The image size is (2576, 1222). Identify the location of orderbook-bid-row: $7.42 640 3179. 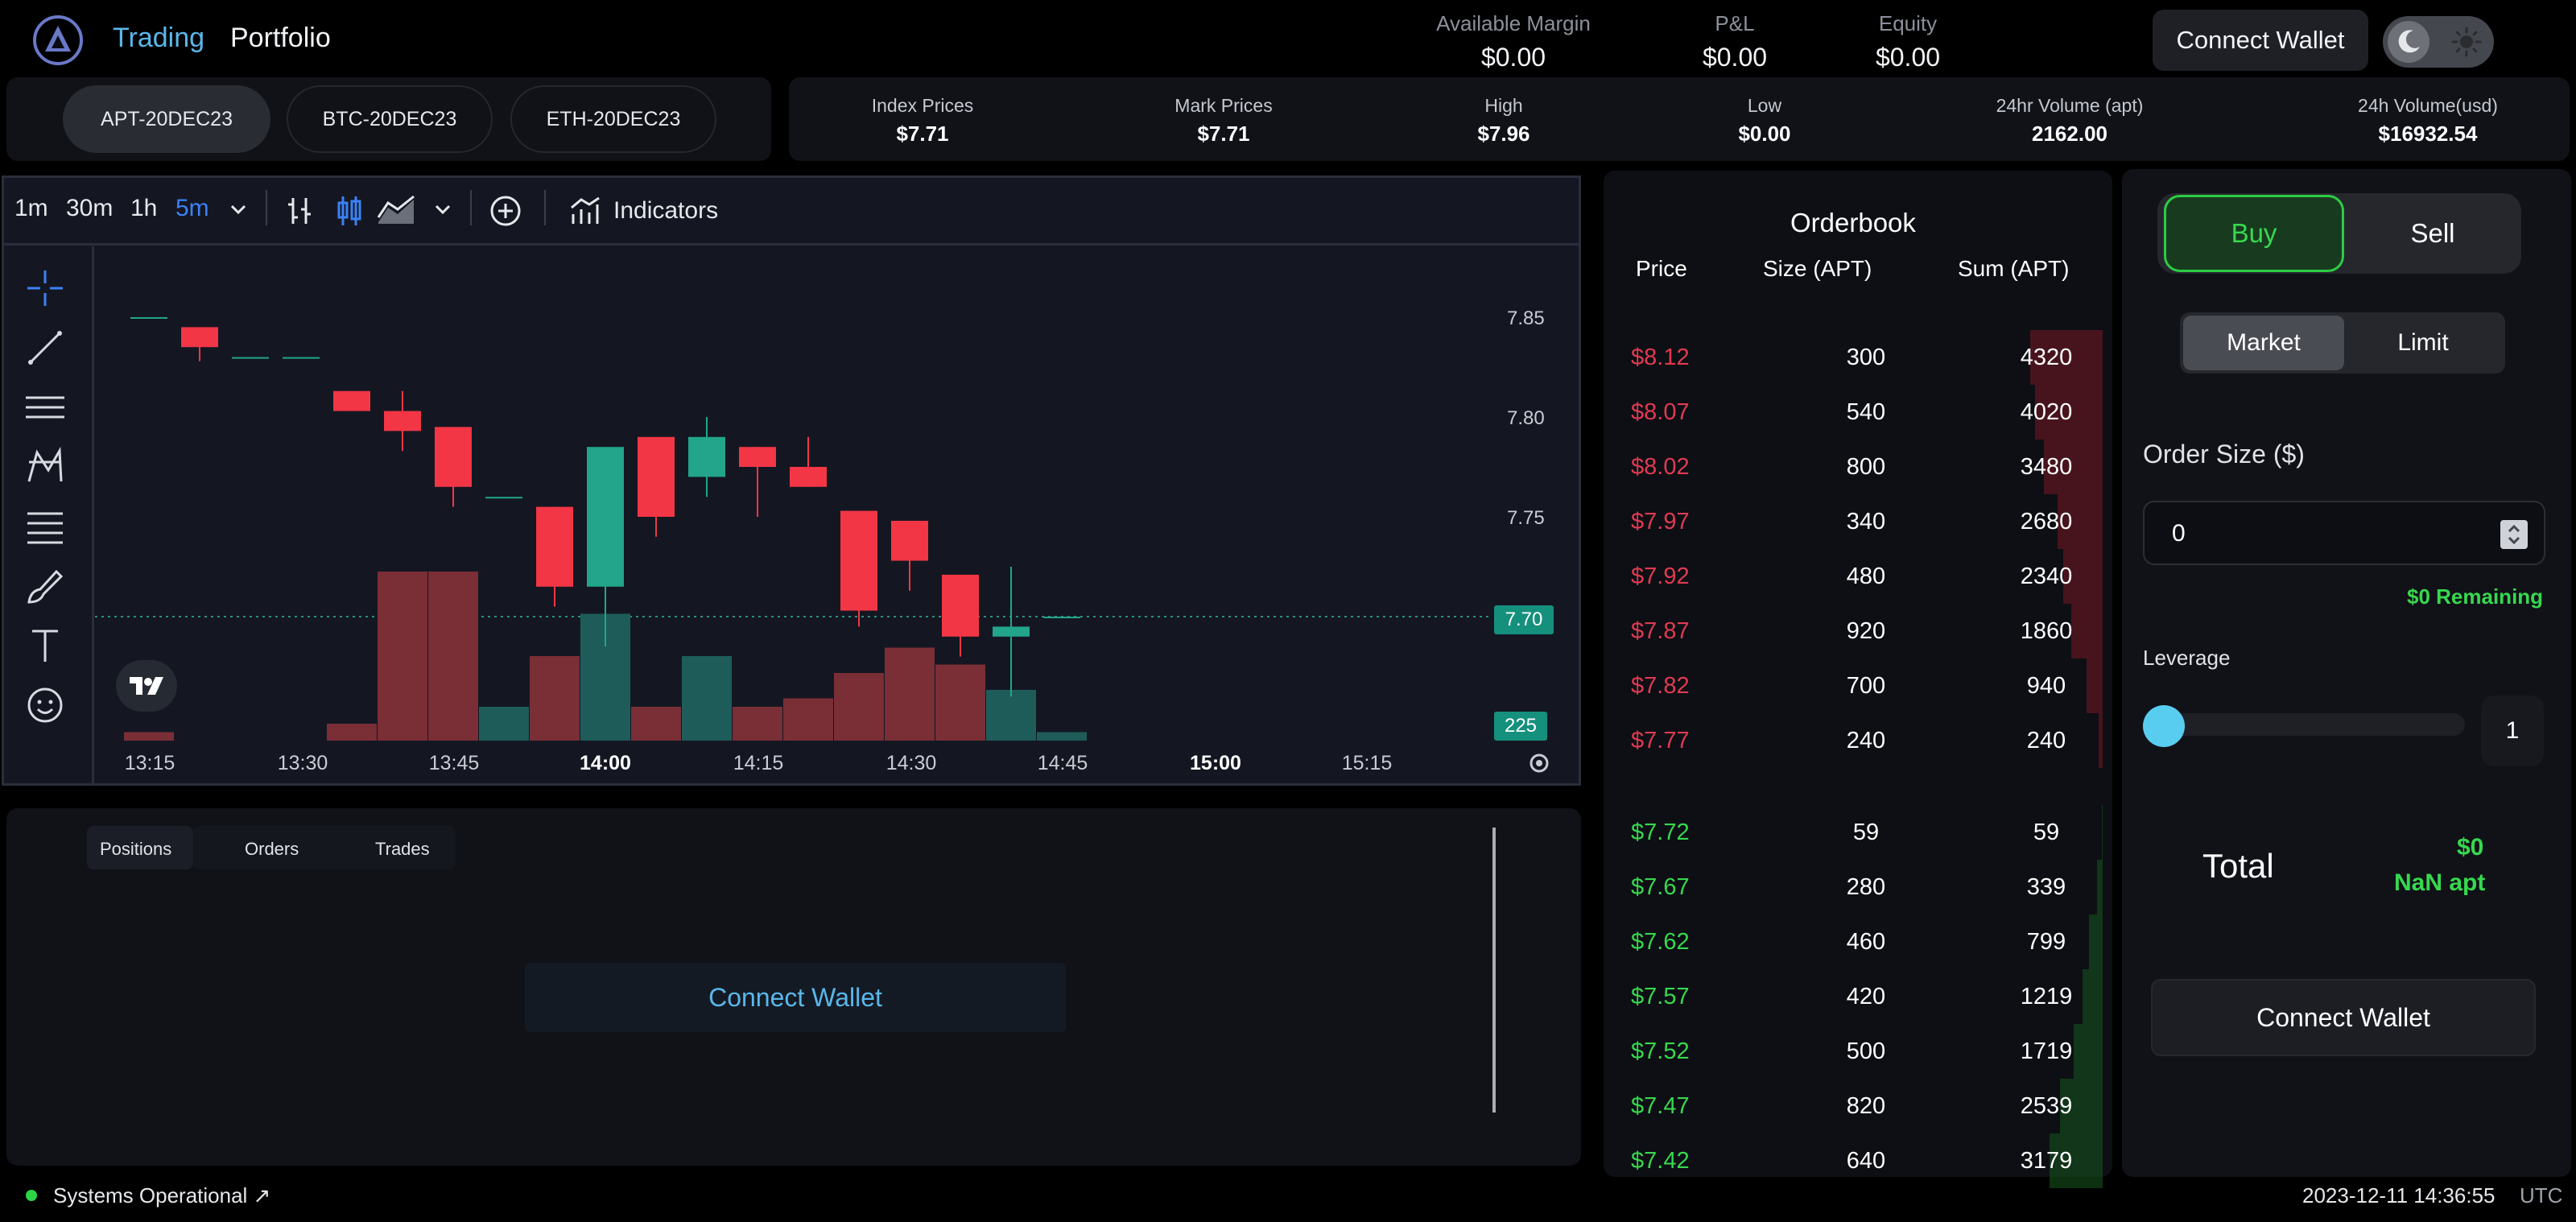
(1853, 1160).